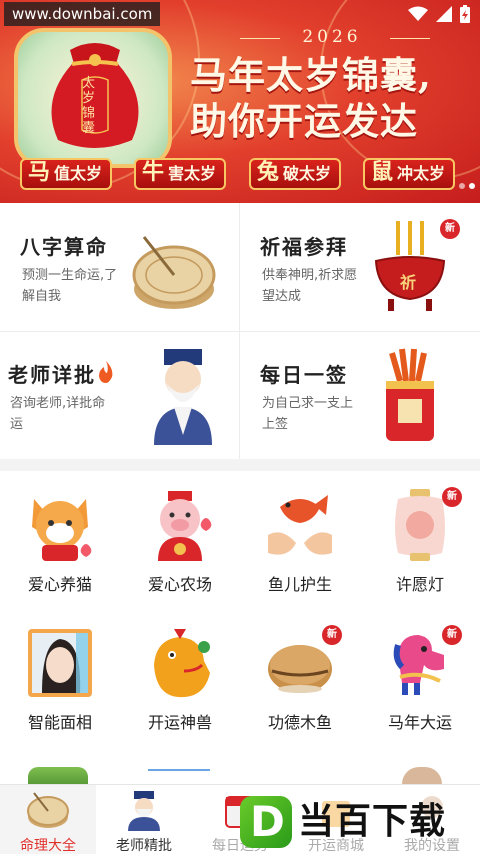 This screenshot has height=854, width=480. Describe the element at coordinates (300, 525) in the screenshot. I see `fish-icon` at that location.